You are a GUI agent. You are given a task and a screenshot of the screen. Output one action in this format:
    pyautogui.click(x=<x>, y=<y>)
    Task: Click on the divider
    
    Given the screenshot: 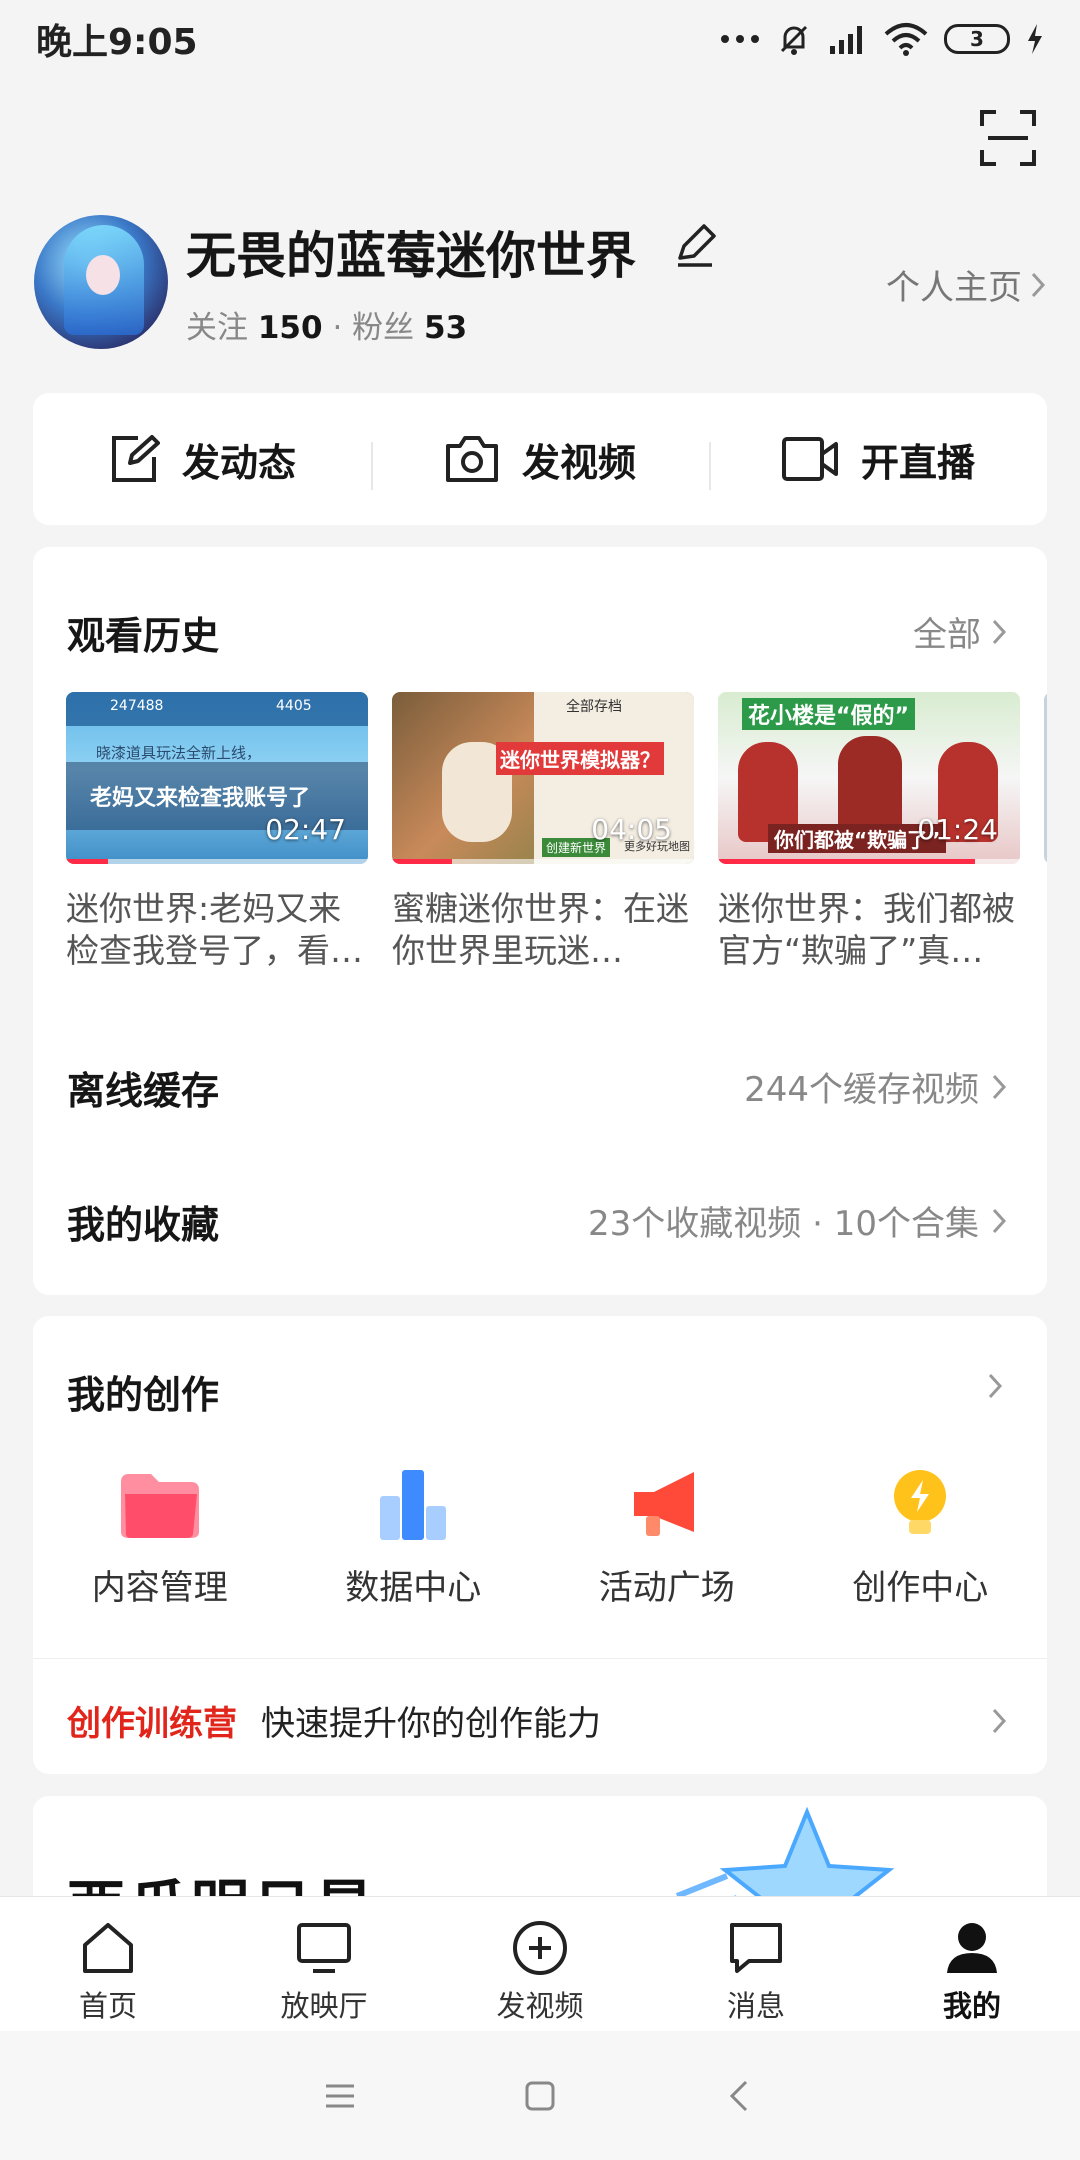 What is the action you would take?
    pyautogui.click(x=540, y=1658)
    